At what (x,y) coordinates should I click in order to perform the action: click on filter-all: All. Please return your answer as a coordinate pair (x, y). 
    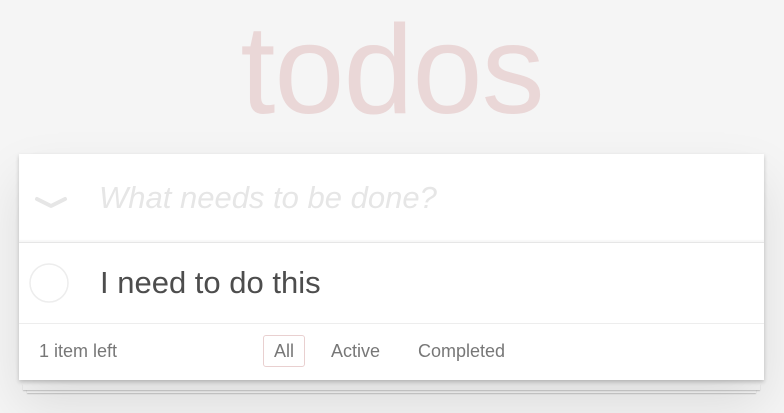
    Looking at the image, I should click on (284, 351).